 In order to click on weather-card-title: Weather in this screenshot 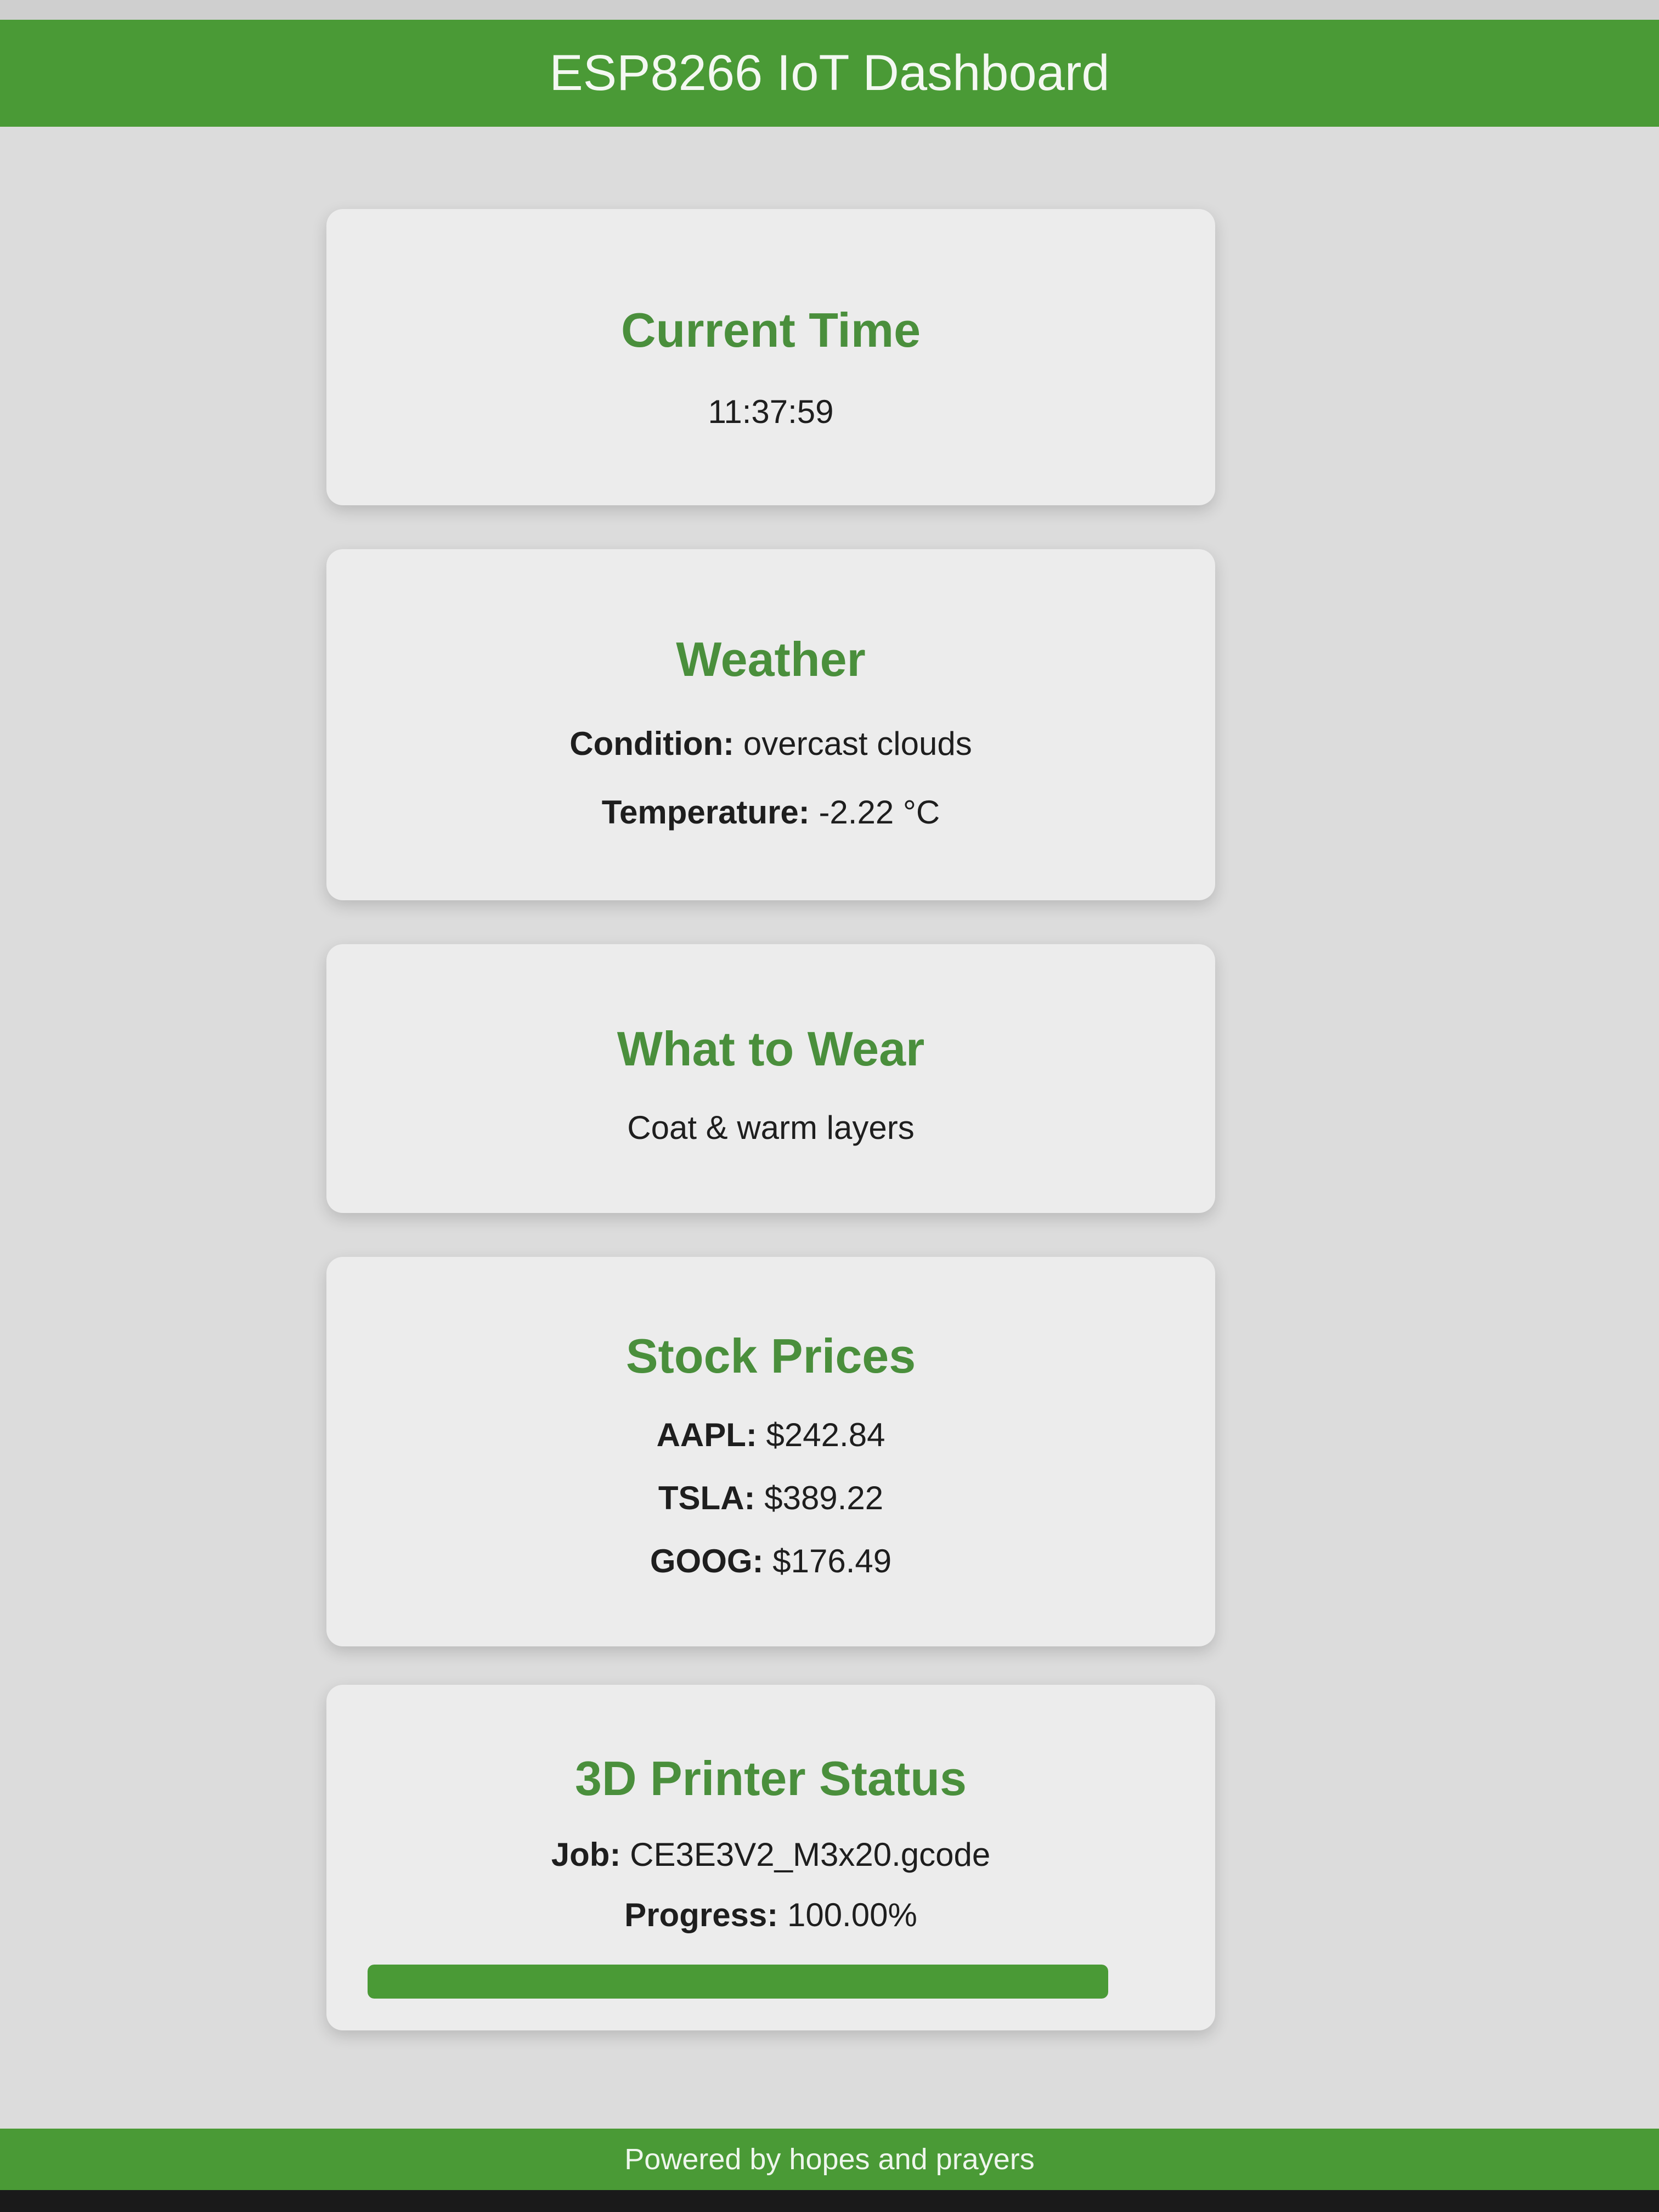, I will do `click(771, 659)`.